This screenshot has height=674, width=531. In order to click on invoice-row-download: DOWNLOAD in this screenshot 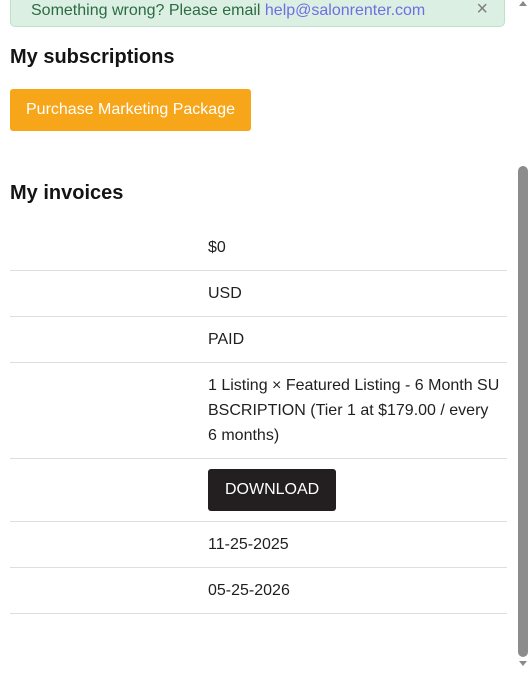, I will do `click(258, 490)`.